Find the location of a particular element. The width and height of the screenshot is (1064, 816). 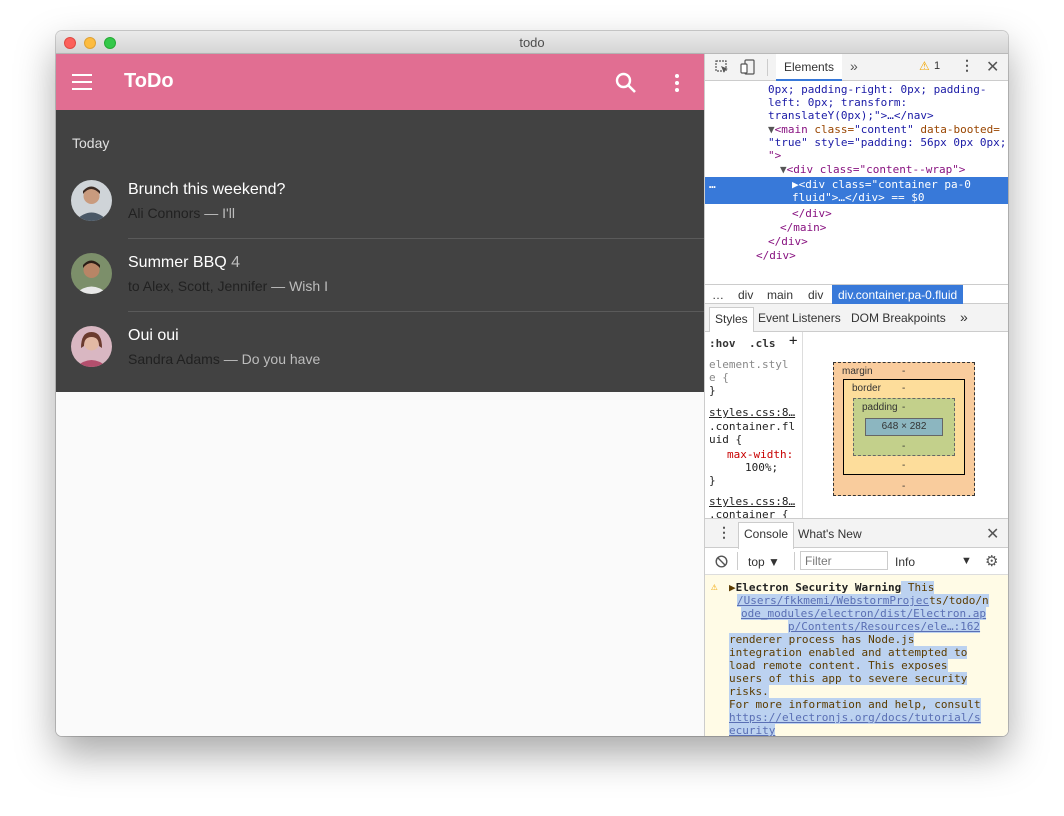

cls-toggle: .cls is located at coordinates (762, 343).